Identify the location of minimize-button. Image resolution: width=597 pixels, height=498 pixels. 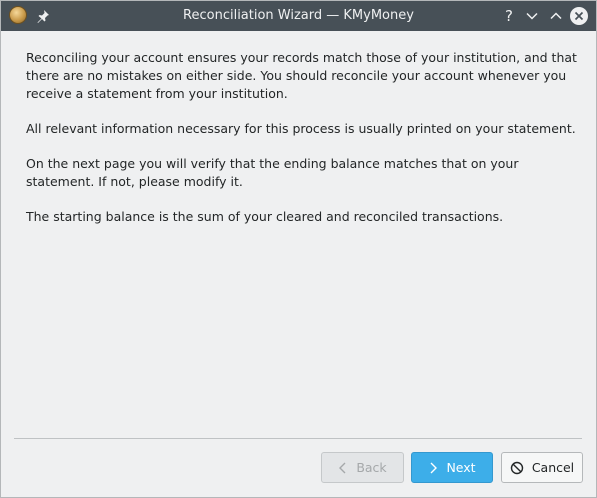
(532, 16).